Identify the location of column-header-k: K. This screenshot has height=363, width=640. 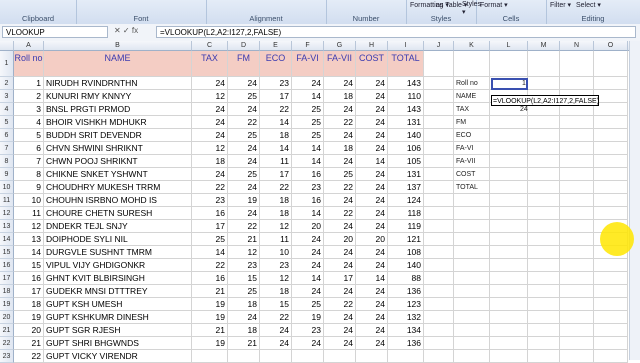
(472, 46).